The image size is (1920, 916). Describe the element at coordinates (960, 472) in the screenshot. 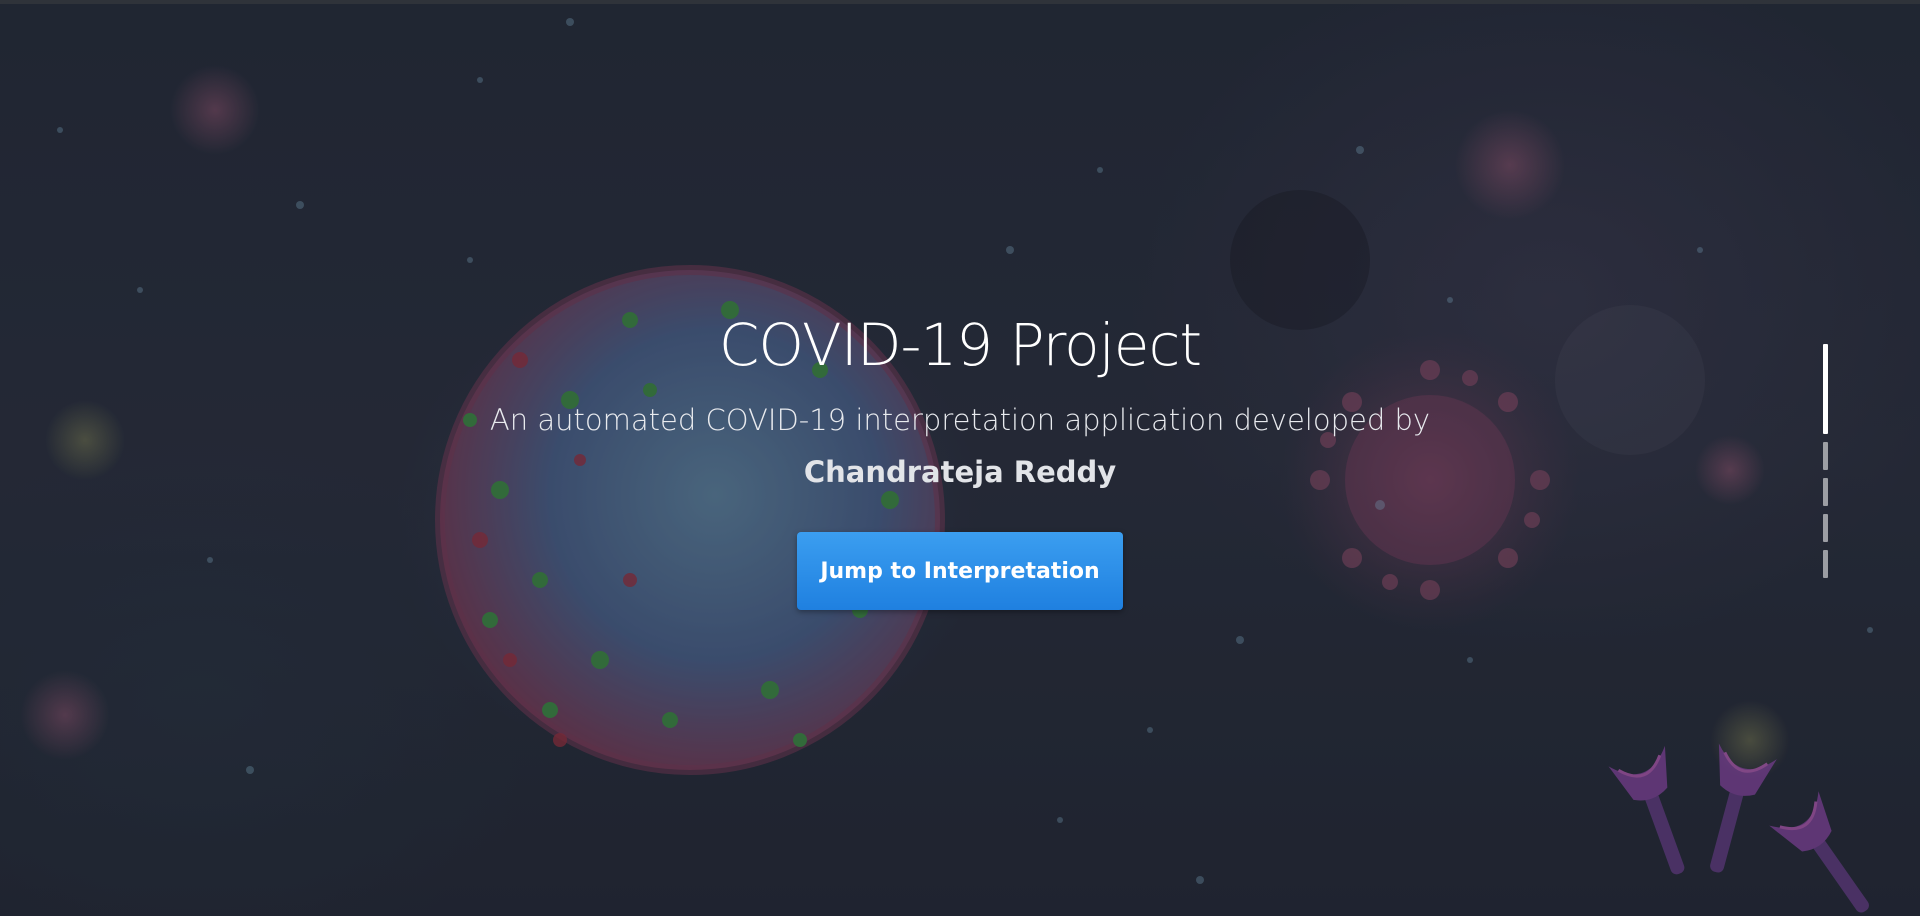

I see `author-name: Chandrateja Reddy` at that location.